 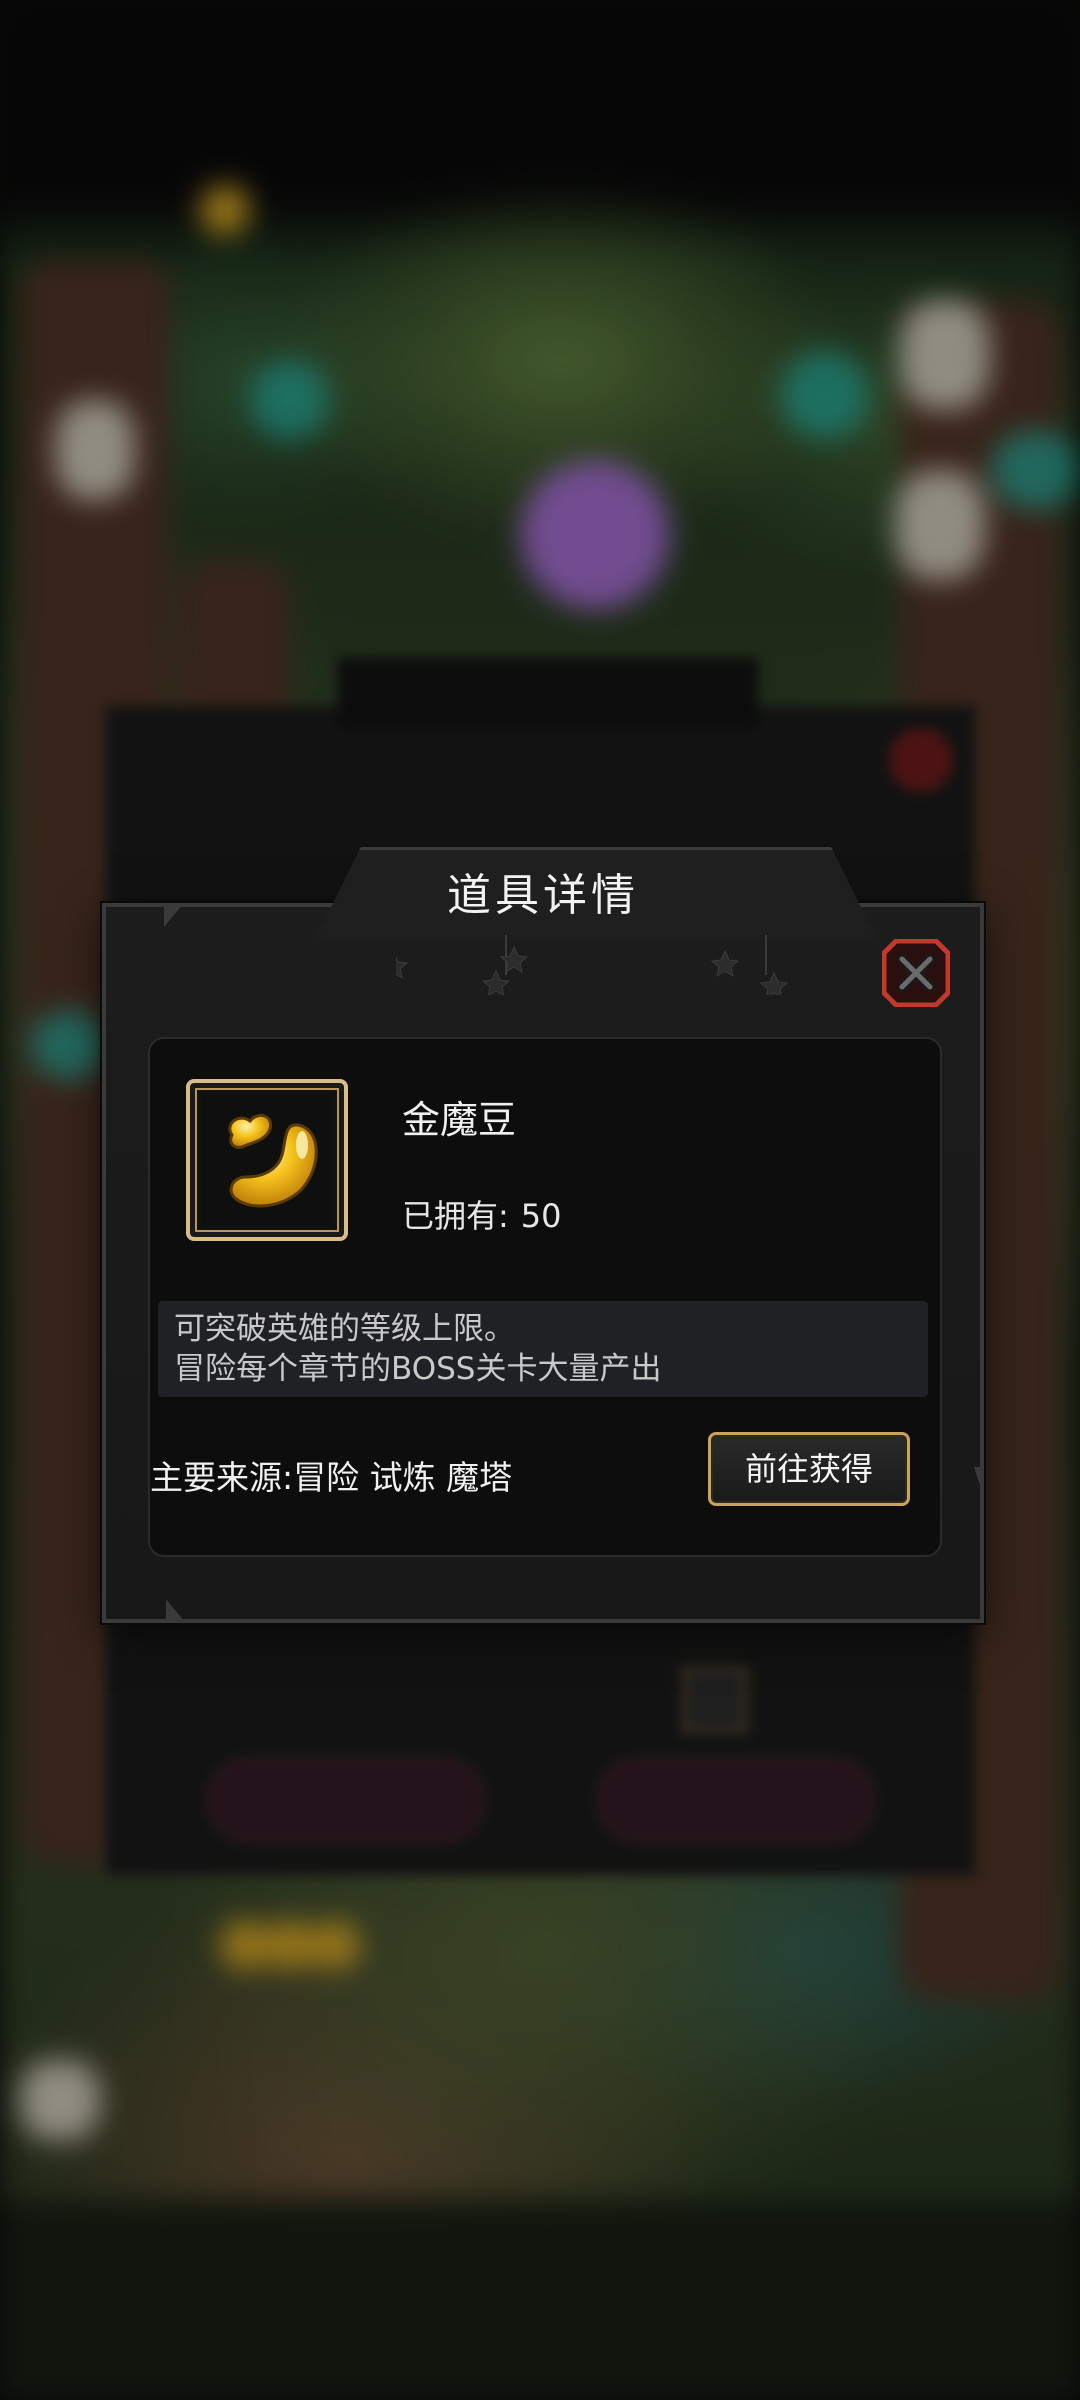 I want to click on dialog-title: 道具详情, so click(x=543, y=895).